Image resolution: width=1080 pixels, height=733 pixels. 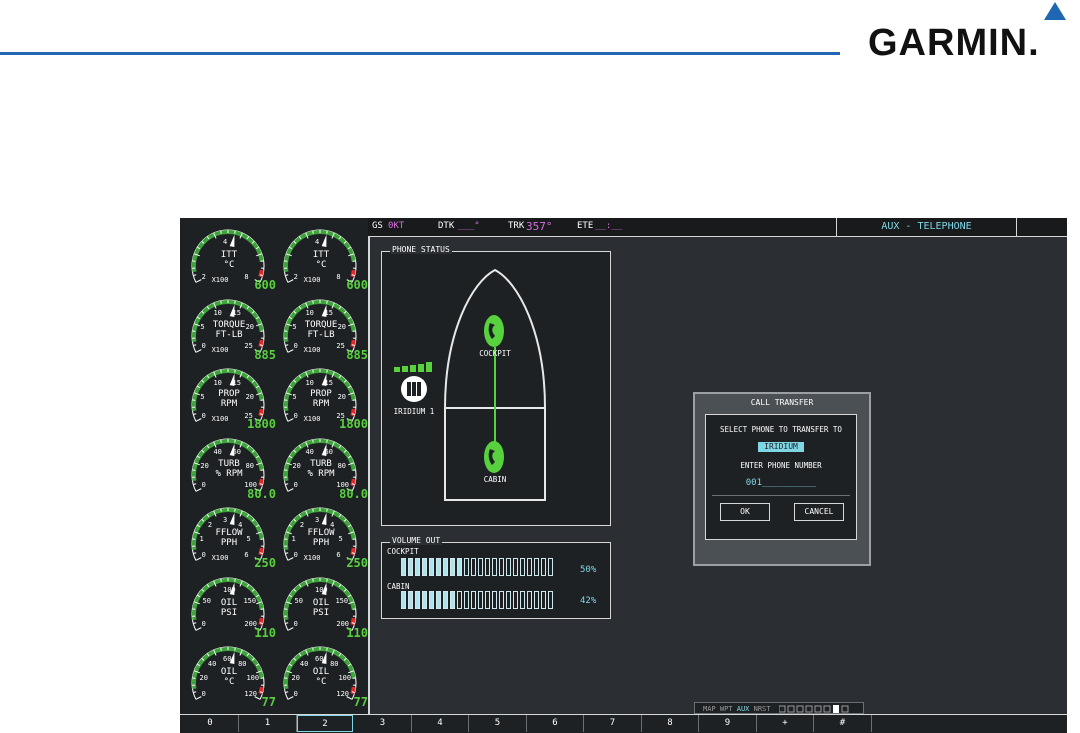 I want to click on gauge-tick-label: 6, so click(x=338, y=555).